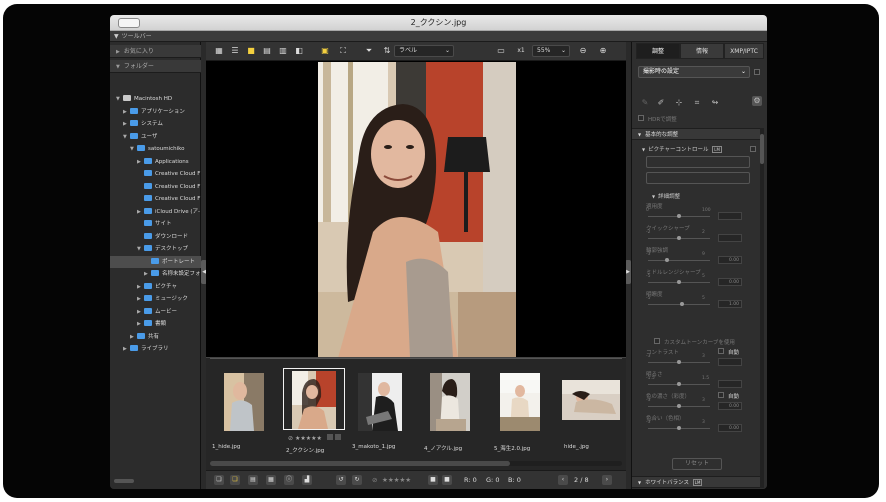  What do you see at coordinates (341, 480) in the screenshot?
I see `rotate-left-icon: ↺` at bounding box center [341, 480].